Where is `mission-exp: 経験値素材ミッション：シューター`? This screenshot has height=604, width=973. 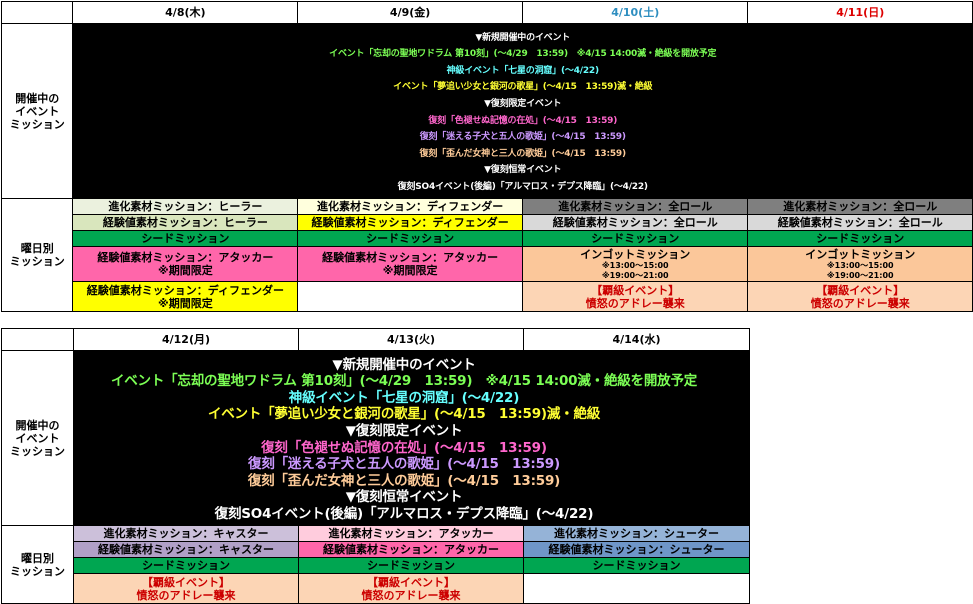 mission-exp: 経験値素材ミッション：シューター is located at coordinates (636, 549).